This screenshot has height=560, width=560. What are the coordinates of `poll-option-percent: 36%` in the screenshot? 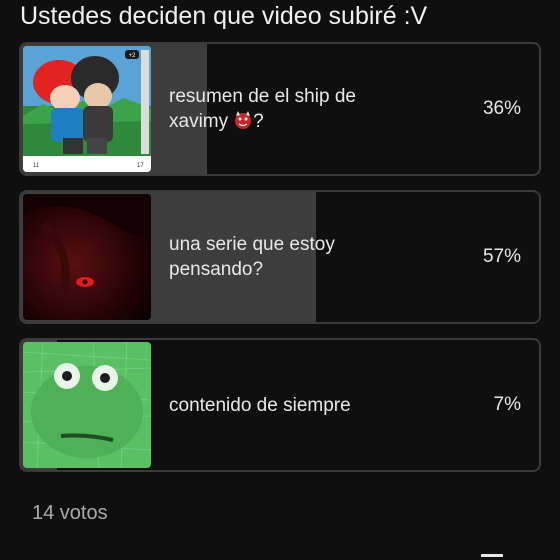 It's located at (501, 108).